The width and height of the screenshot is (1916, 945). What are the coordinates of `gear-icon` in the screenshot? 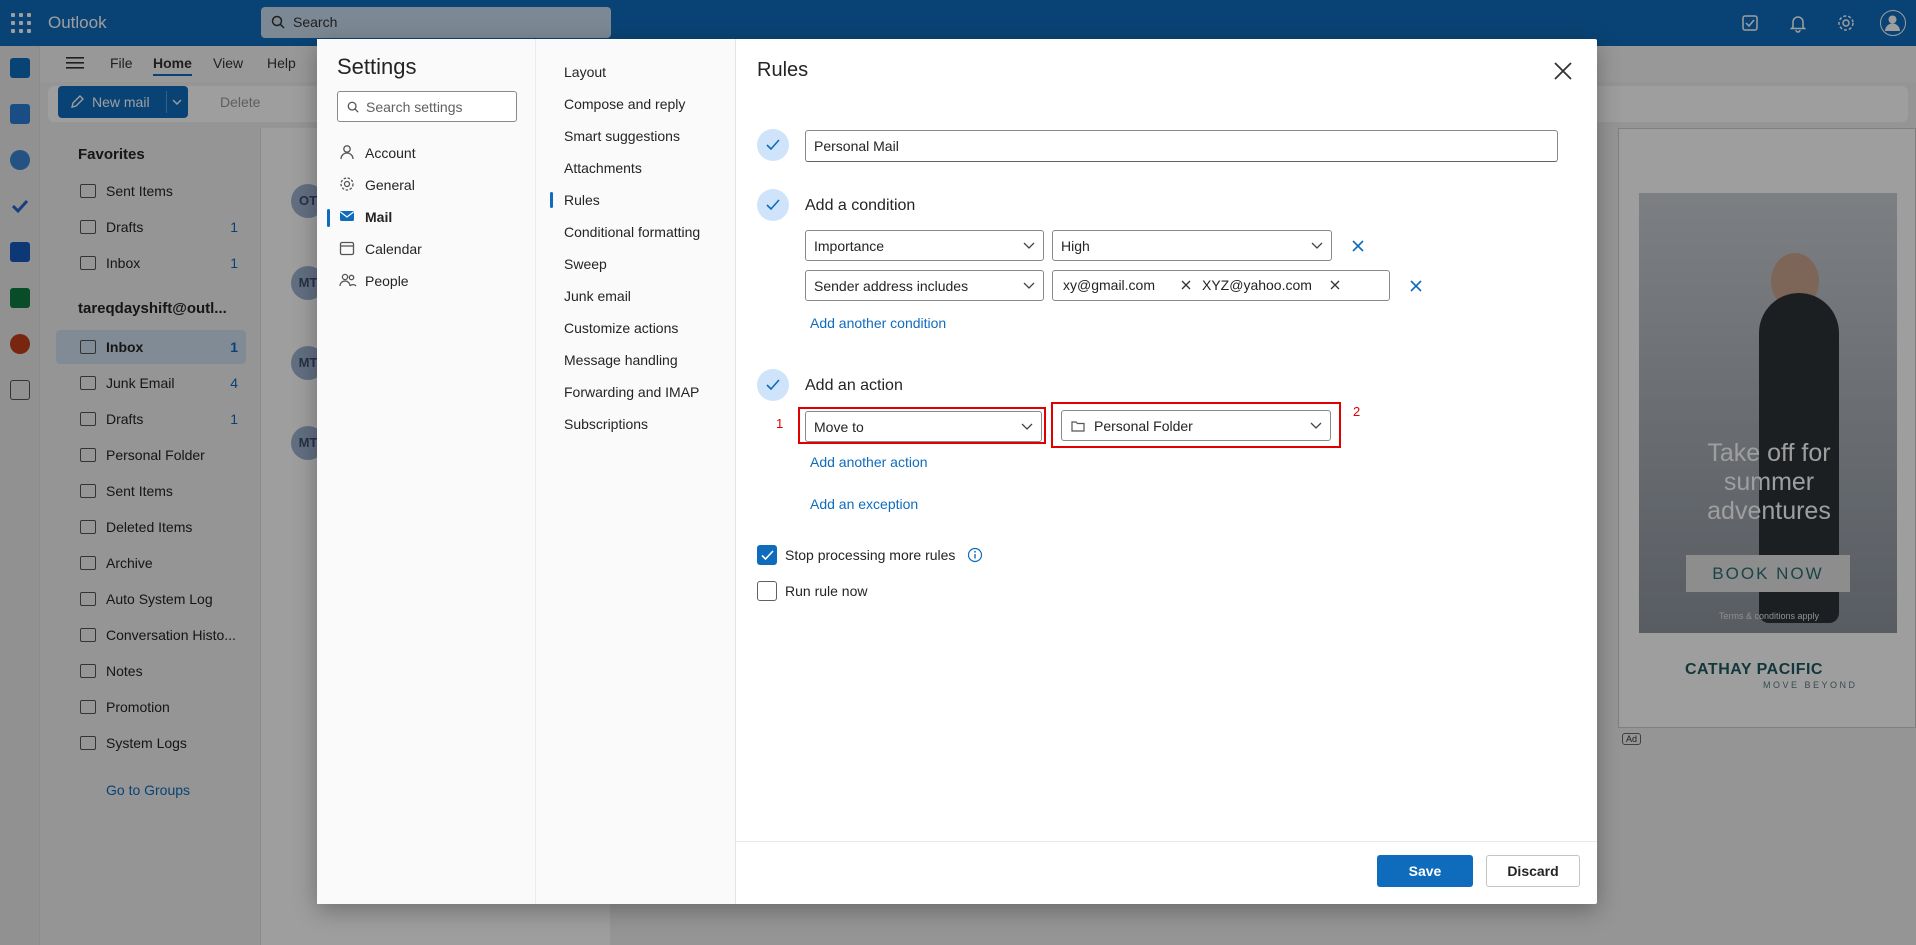 It's located at (347, 184).